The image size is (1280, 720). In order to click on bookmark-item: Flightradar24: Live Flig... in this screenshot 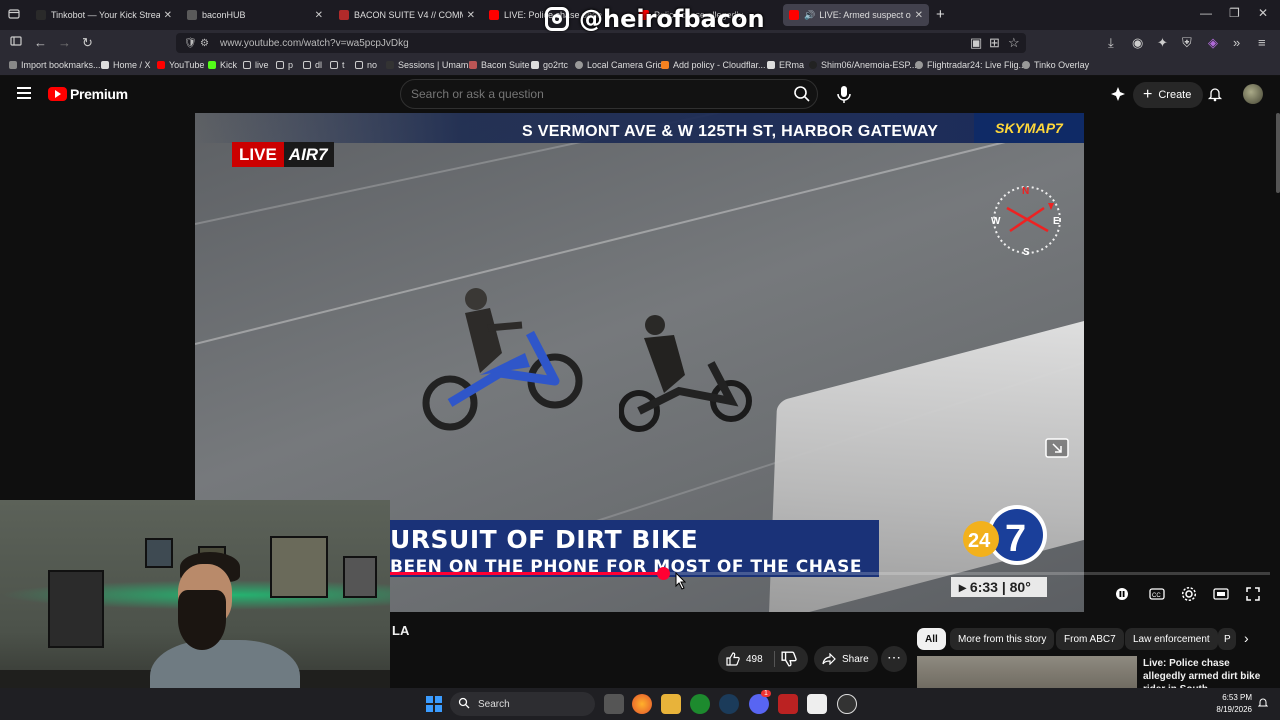, I will do `click(970, 65)`.